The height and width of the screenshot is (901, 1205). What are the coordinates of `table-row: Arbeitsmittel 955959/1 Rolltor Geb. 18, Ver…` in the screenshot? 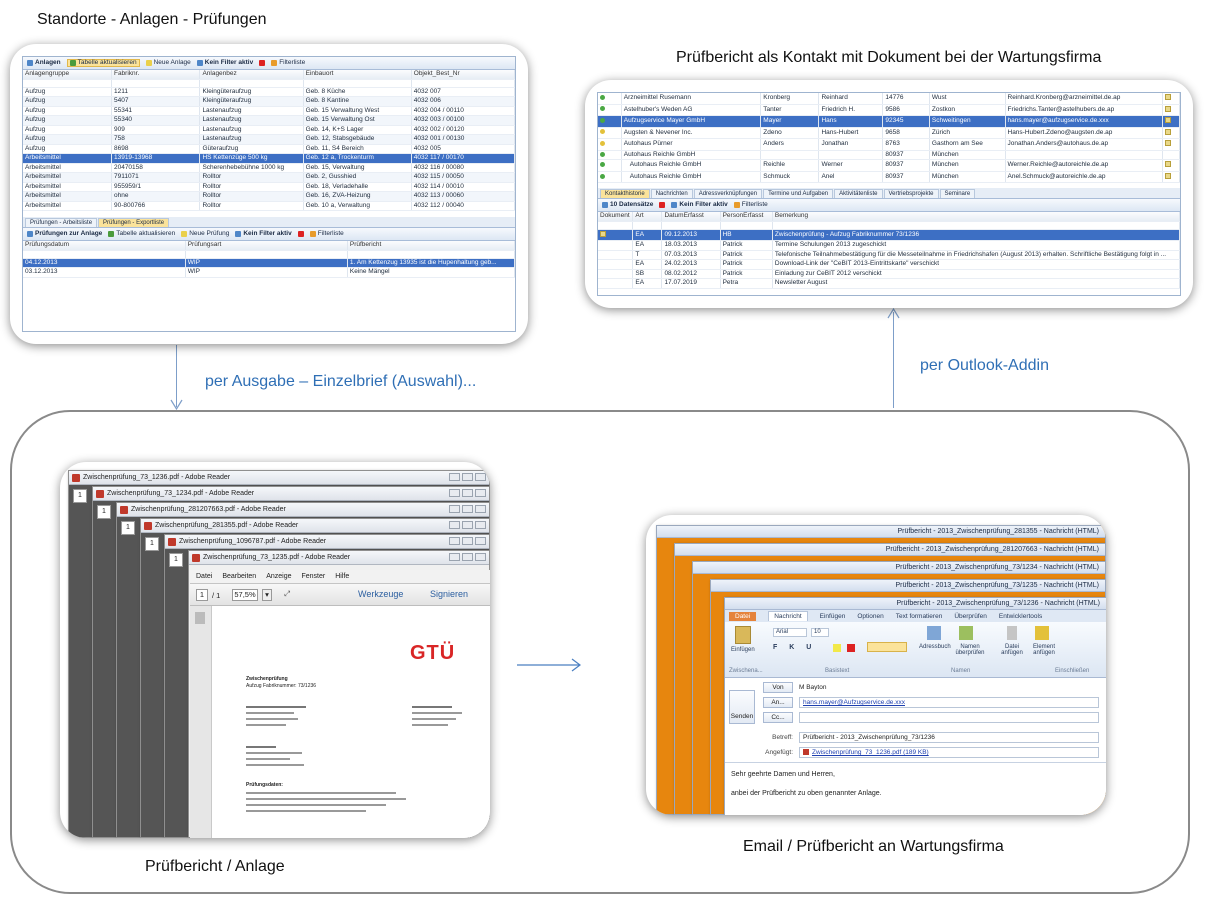 It's located at (269, 187).